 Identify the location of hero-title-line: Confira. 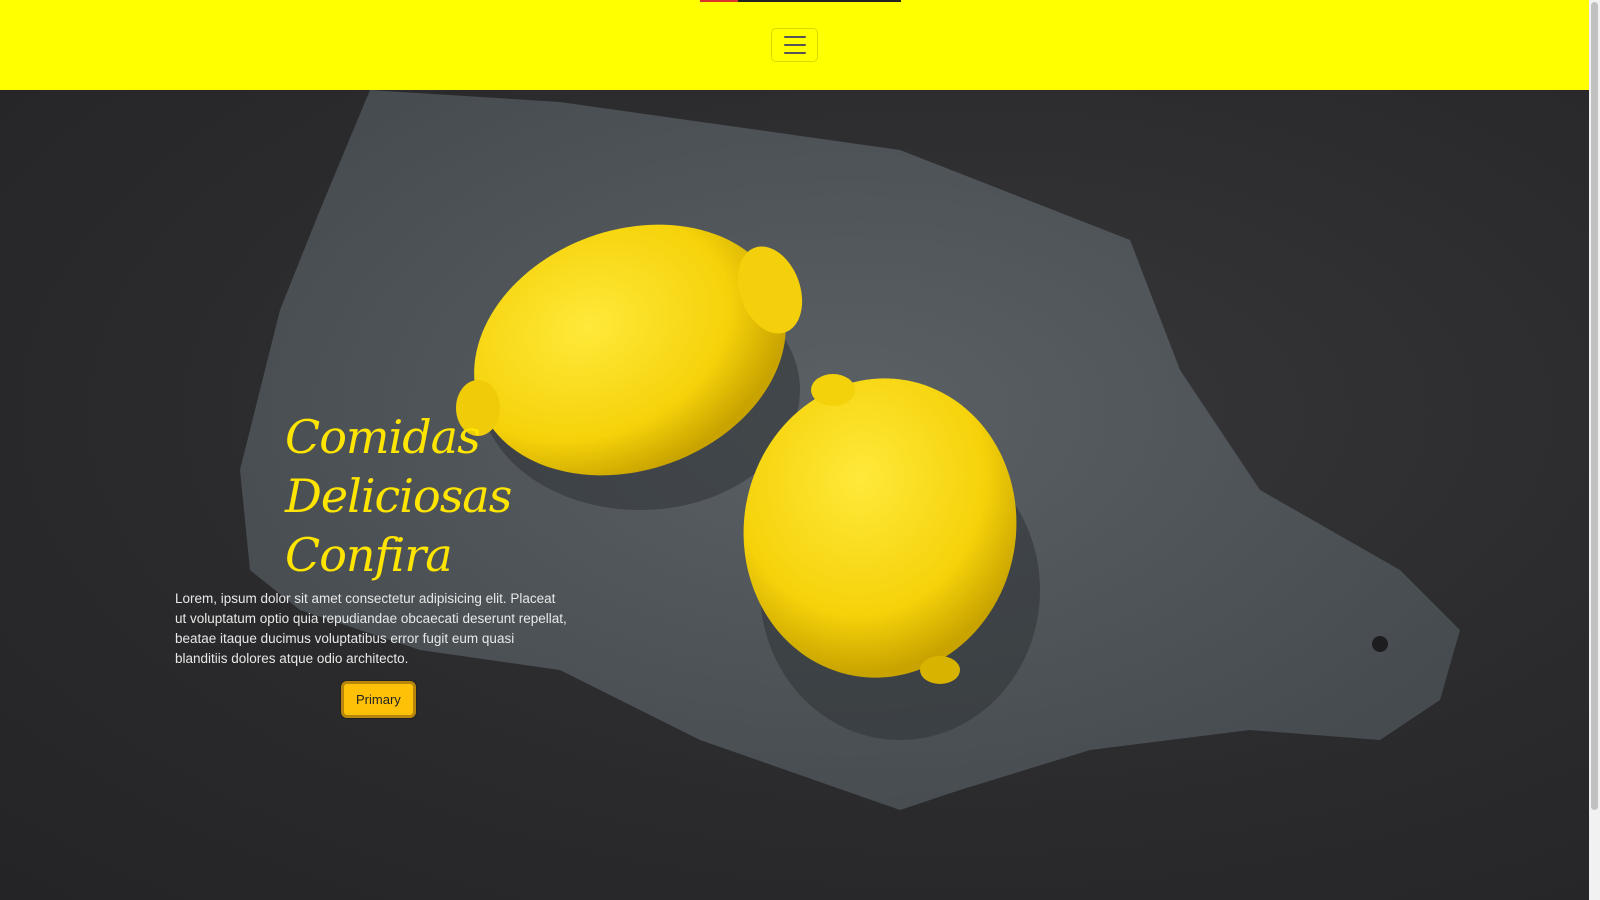
(369, 555).